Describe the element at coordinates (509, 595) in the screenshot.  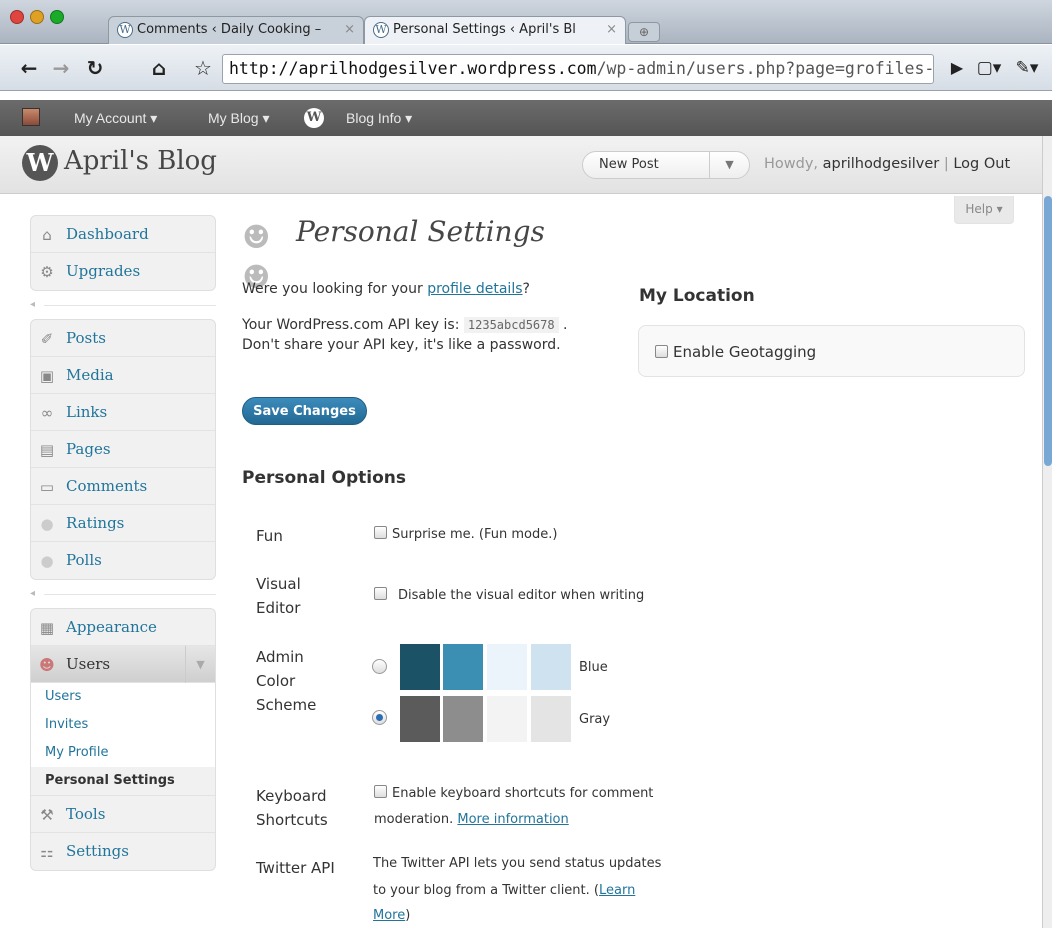
I see `visual-editor-option: Disable the visual editor when writing` at that location.